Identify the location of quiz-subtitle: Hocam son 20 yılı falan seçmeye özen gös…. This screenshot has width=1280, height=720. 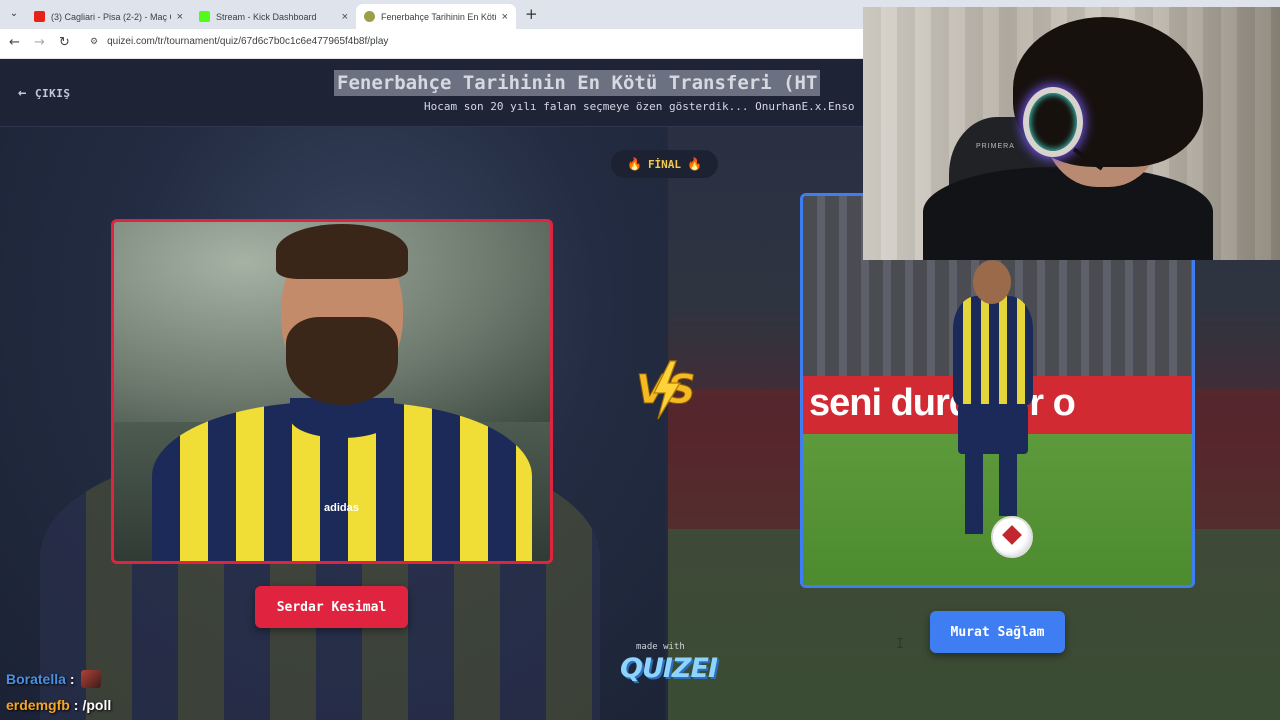
(639, 106).